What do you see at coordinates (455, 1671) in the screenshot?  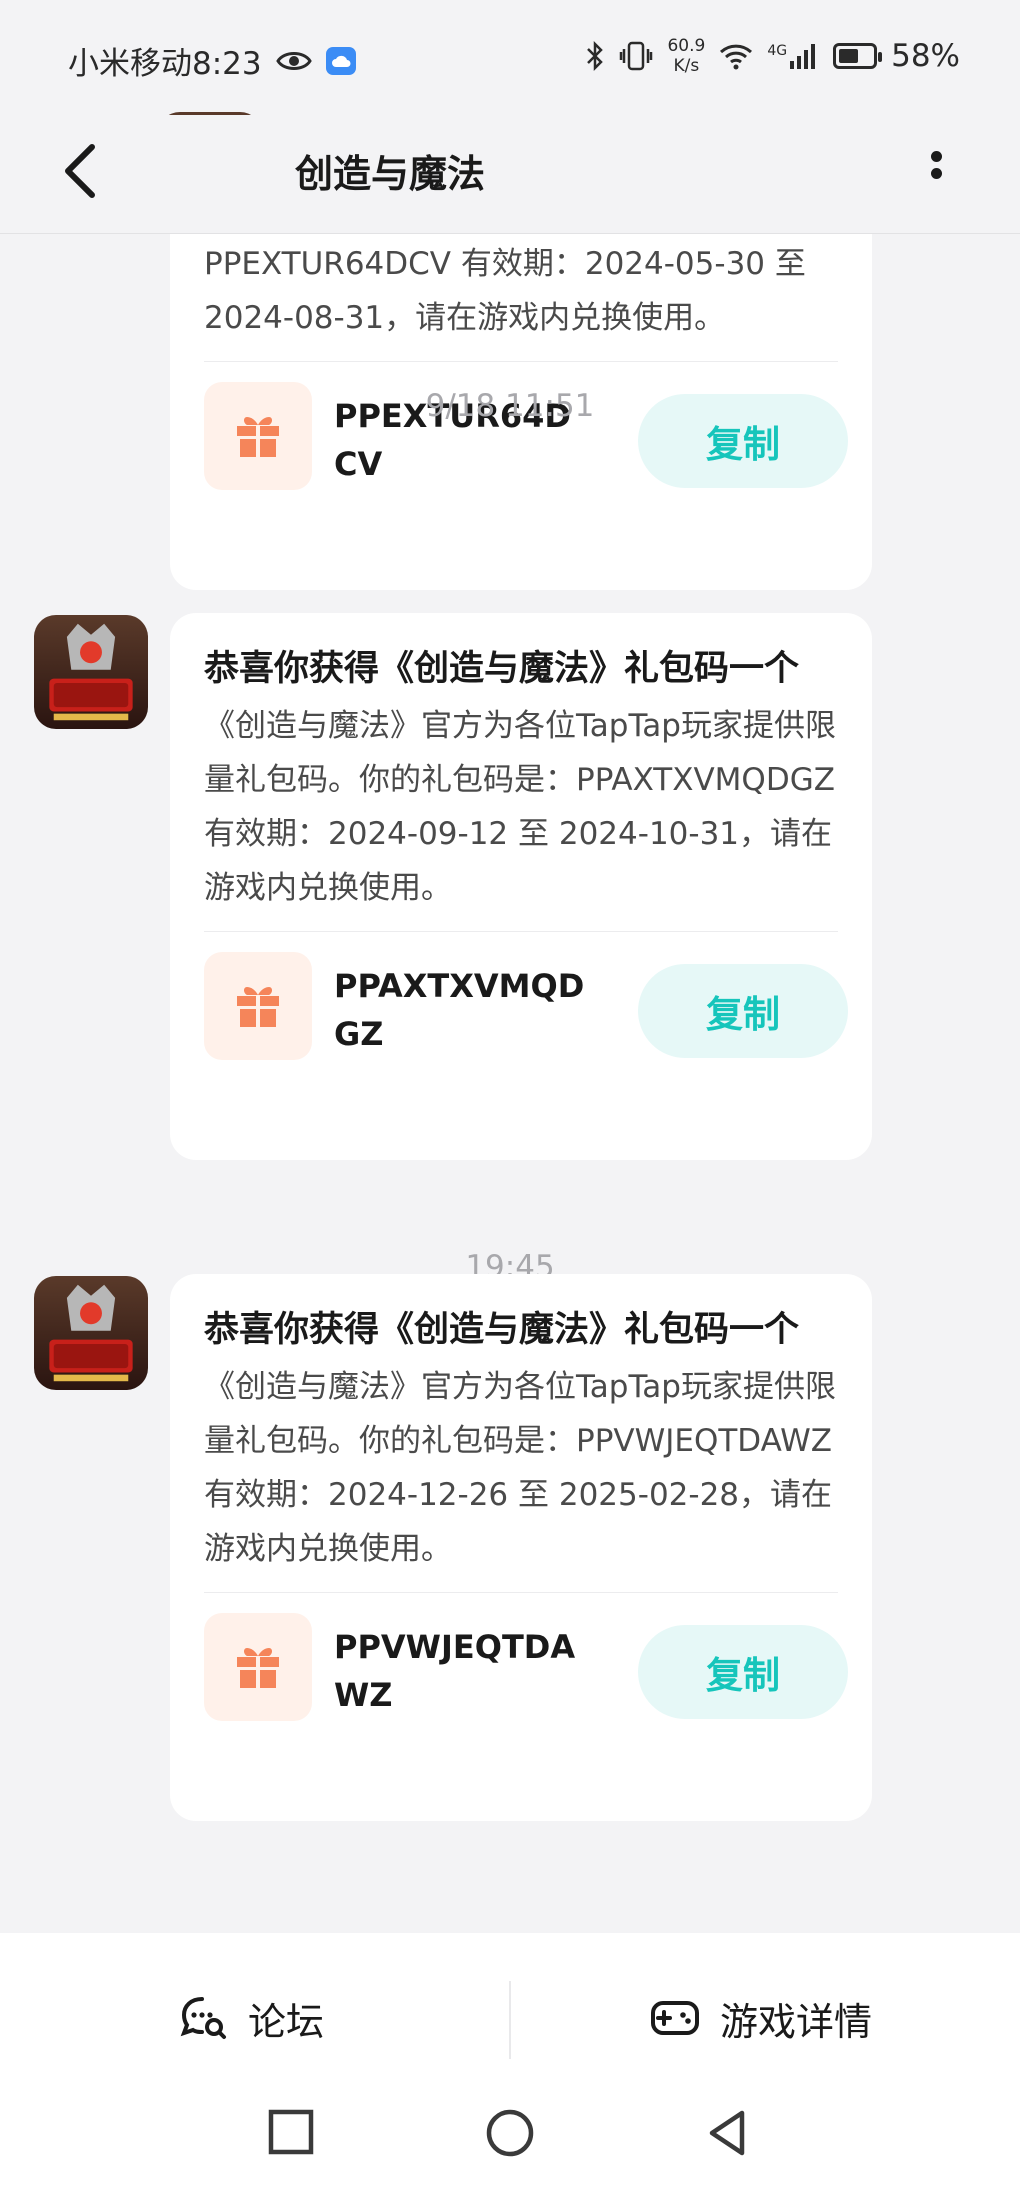 I see `gift-code: PPVWJEQTDAWZ` at bounding box center [455, 1671].